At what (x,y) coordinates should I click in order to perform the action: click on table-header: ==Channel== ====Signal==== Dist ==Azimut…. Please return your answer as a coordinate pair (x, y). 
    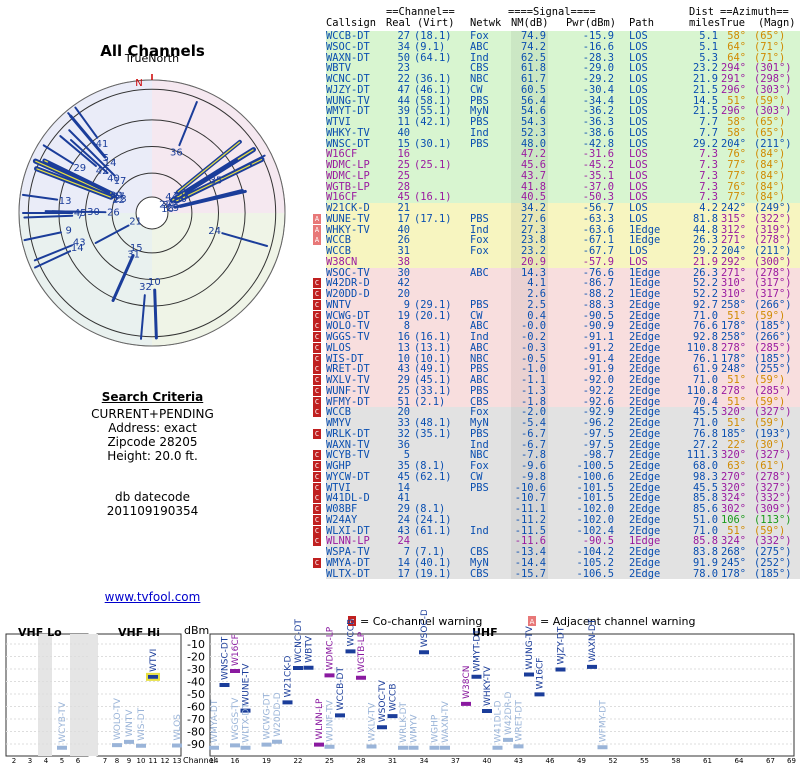
    Looking at the image, I should click on (563, 19).